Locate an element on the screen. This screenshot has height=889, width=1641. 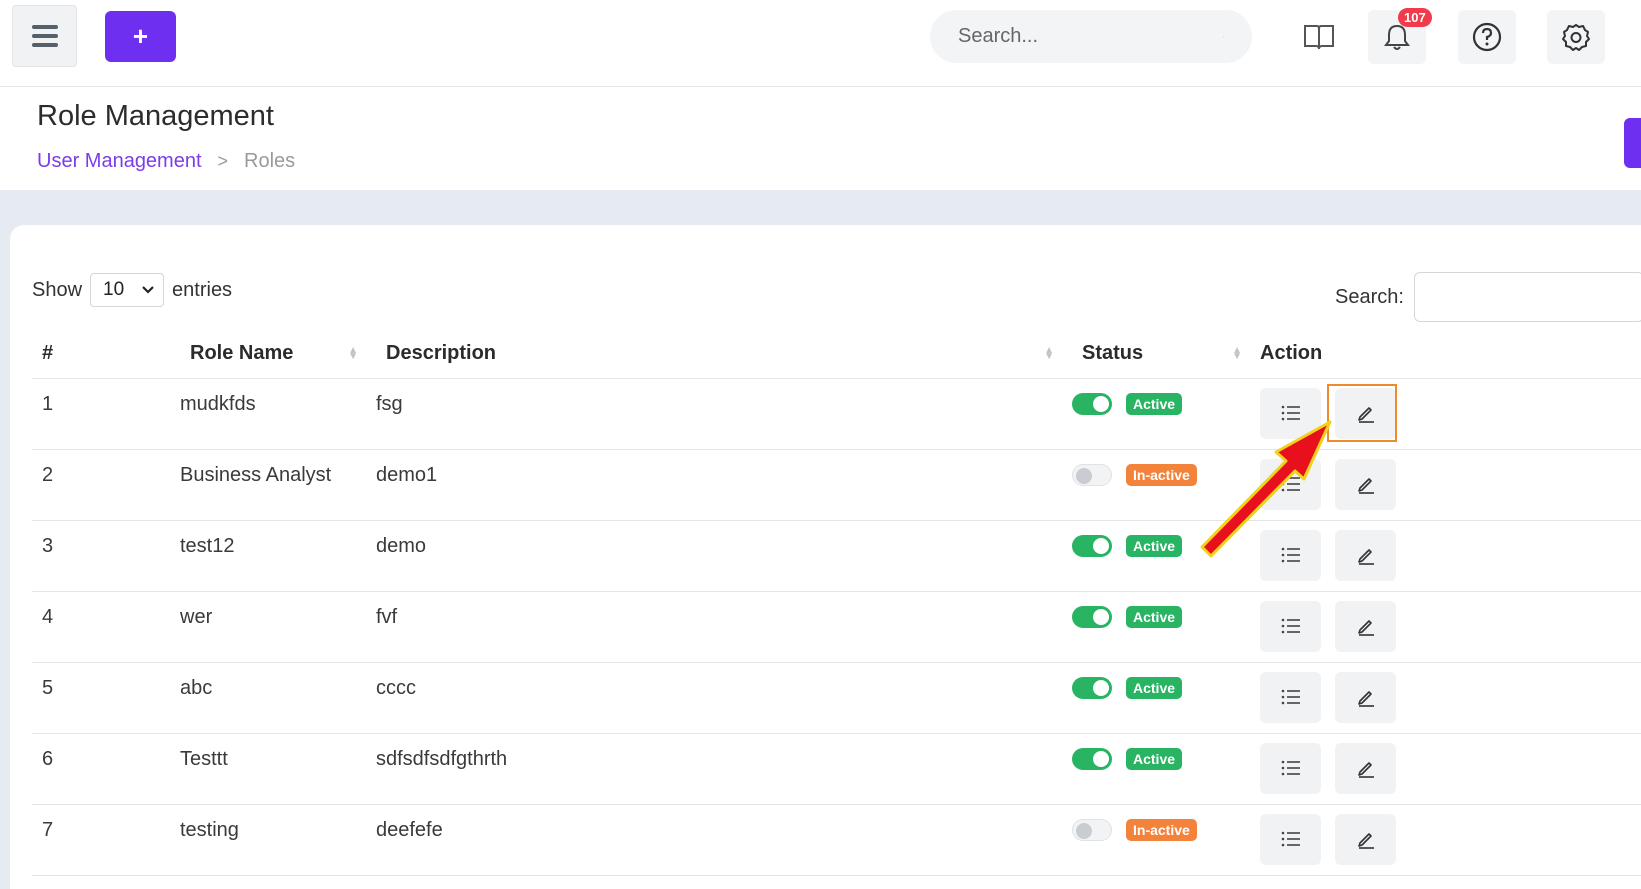
table-row: 3 test12 demo Active is located at coordinates (836, 556).